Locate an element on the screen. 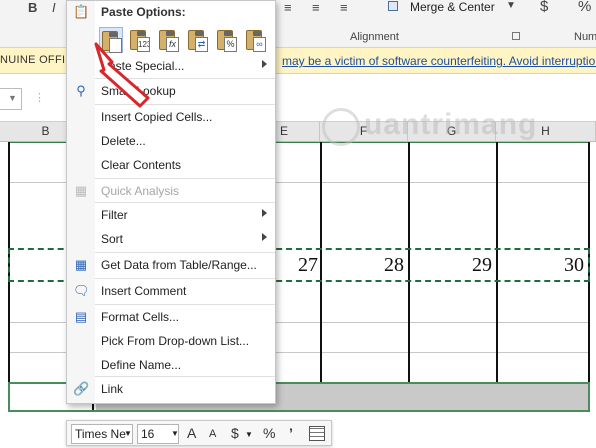 The height and width of the screenshot is (448, 596). warning-text: NUINE OFFIC is located at coordinates (37, 60).